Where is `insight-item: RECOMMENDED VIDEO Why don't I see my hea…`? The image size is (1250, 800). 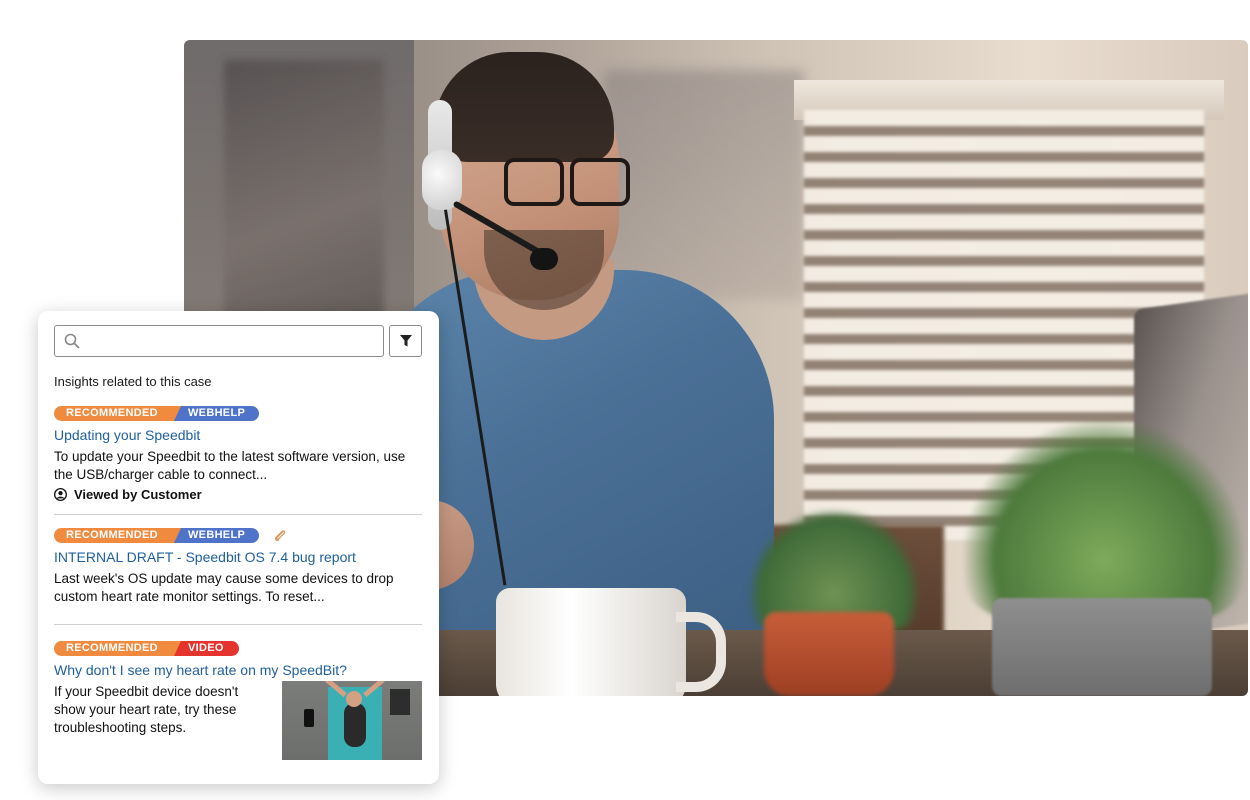 insight-item: RECOMMENDED VIDEO Why don't I see my hea… is located at coordinates (238, 700).